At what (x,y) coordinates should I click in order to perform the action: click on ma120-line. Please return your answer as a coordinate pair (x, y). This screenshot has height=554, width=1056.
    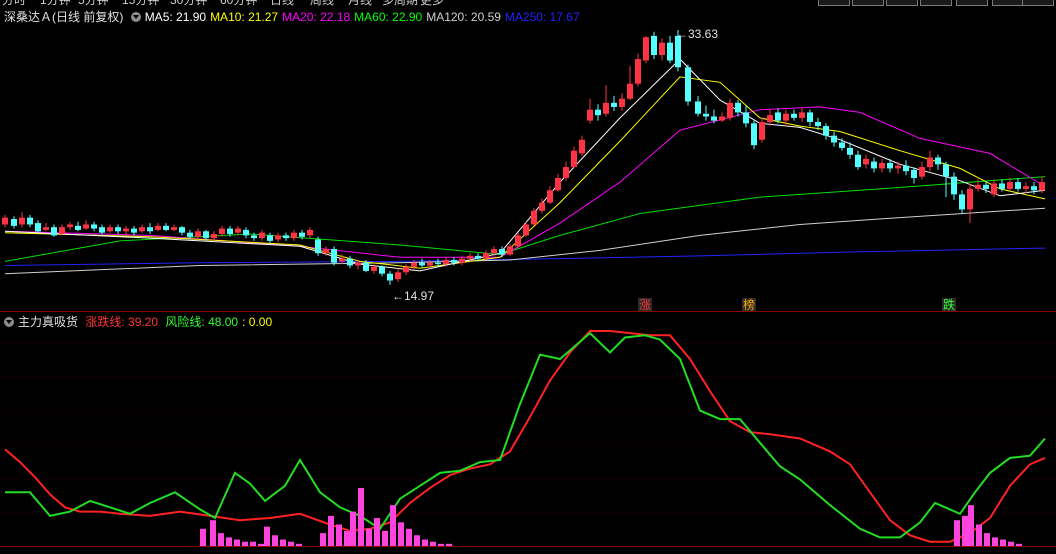
    Looking at the image, I should click on (525, 241).